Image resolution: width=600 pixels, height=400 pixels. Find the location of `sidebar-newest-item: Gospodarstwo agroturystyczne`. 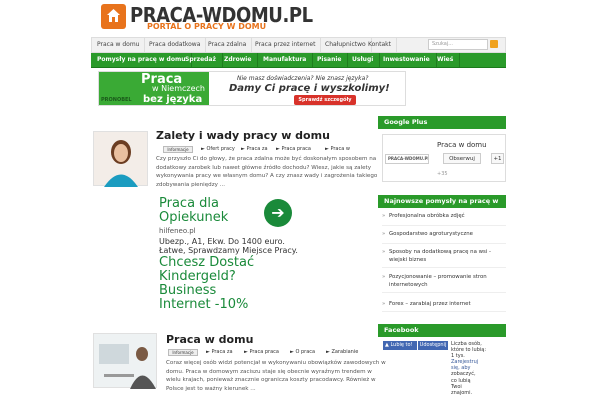

sidebar-newest-item: Gospodarstwo agroturystyczne is located at coordinates (444, 237).